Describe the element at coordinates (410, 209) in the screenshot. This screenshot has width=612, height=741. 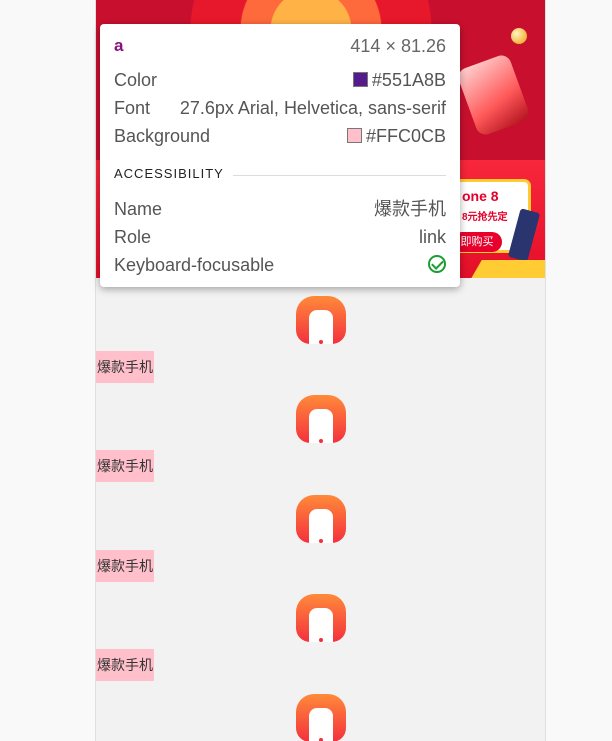
I see `name-value: 爆款手机` at that location.